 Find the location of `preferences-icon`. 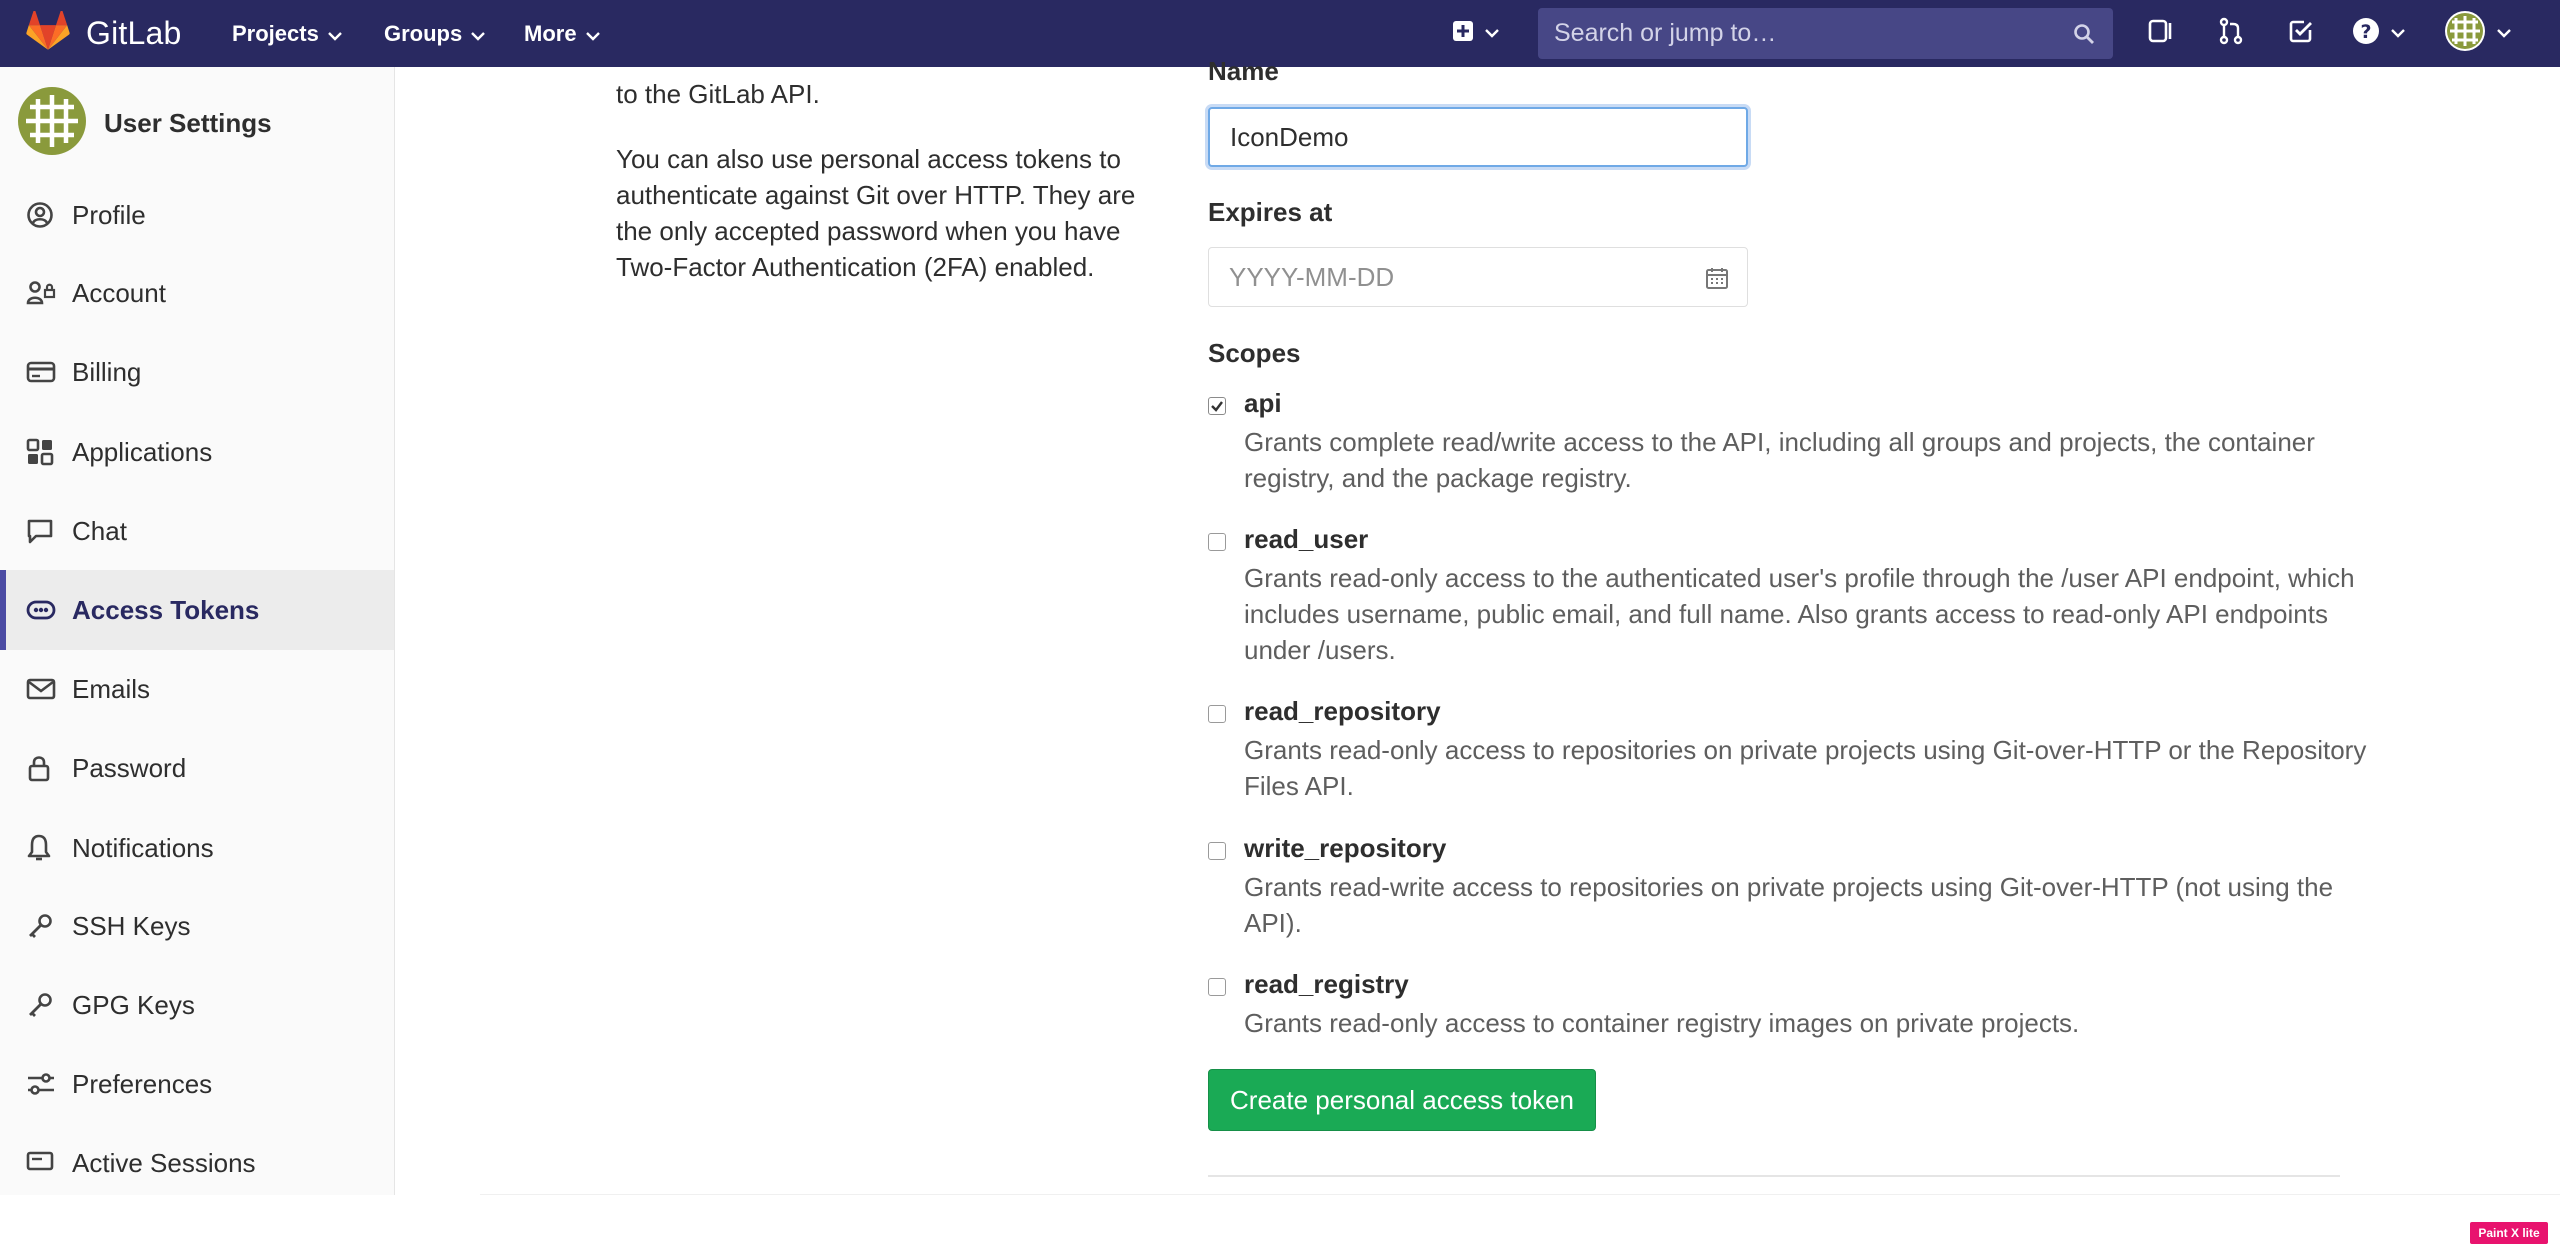

preferences-icon is located at coordinates (42, 1084).